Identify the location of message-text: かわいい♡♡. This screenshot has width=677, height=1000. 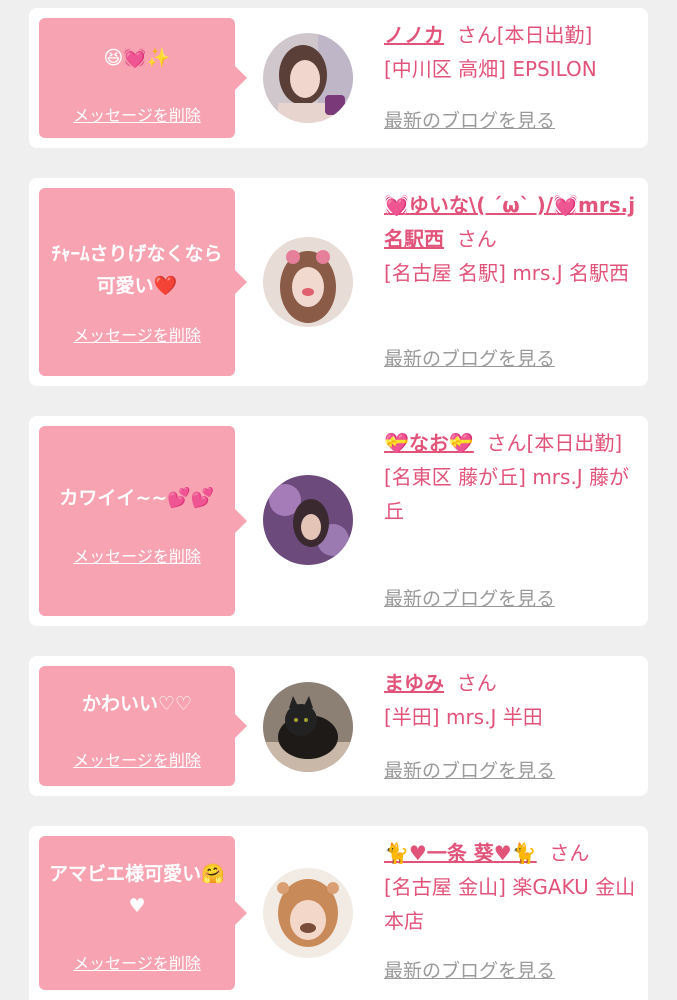
(137, 704).